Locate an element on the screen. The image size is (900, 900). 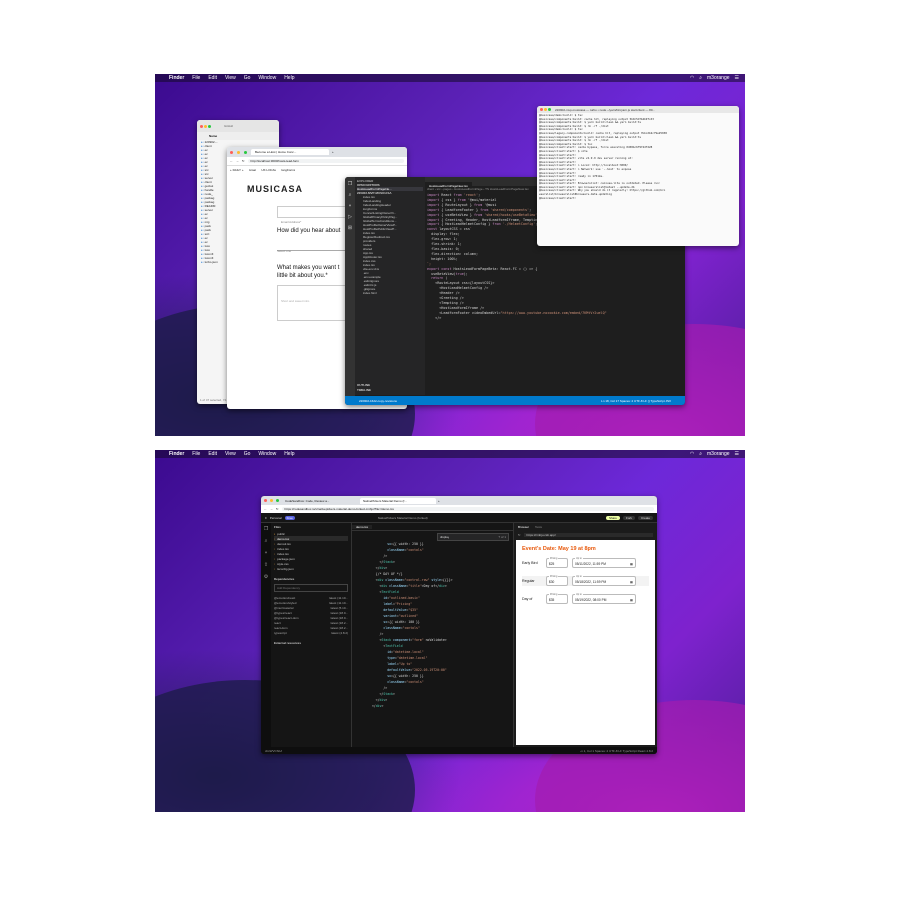
preview-url: https://cmbju.csb.app/ is located at coordinates (588, 535).